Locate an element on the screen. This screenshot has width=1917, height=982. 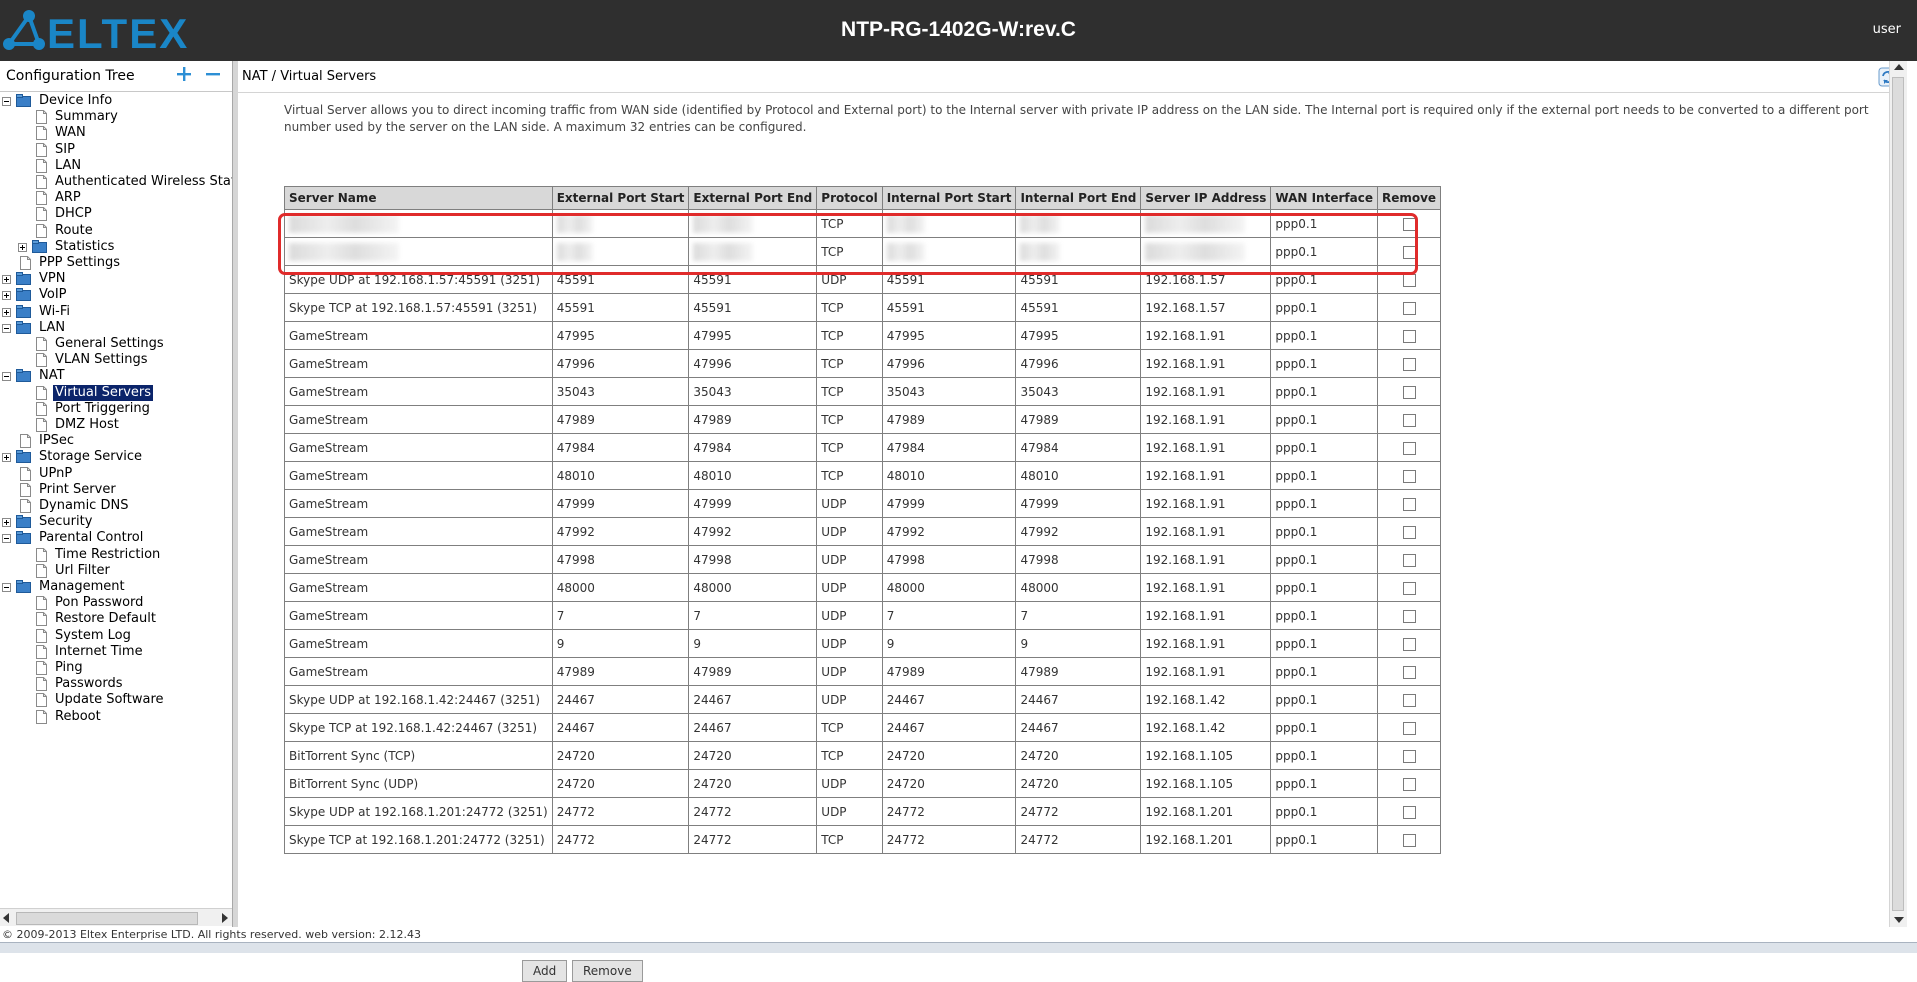
table-row: TCP ppp0.1 is located at coordinates (863, 223).